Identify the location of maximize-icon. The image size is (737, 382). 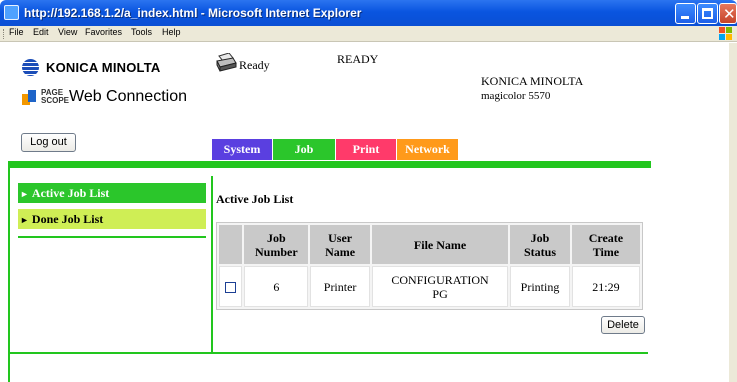
(707, 13).